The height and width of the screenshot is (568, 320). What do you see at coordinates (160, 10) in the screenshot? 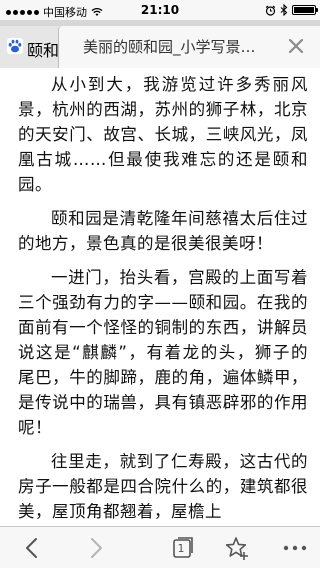
I see `status-bar: 中国移动 21:10` at bounding box center [160, 10].